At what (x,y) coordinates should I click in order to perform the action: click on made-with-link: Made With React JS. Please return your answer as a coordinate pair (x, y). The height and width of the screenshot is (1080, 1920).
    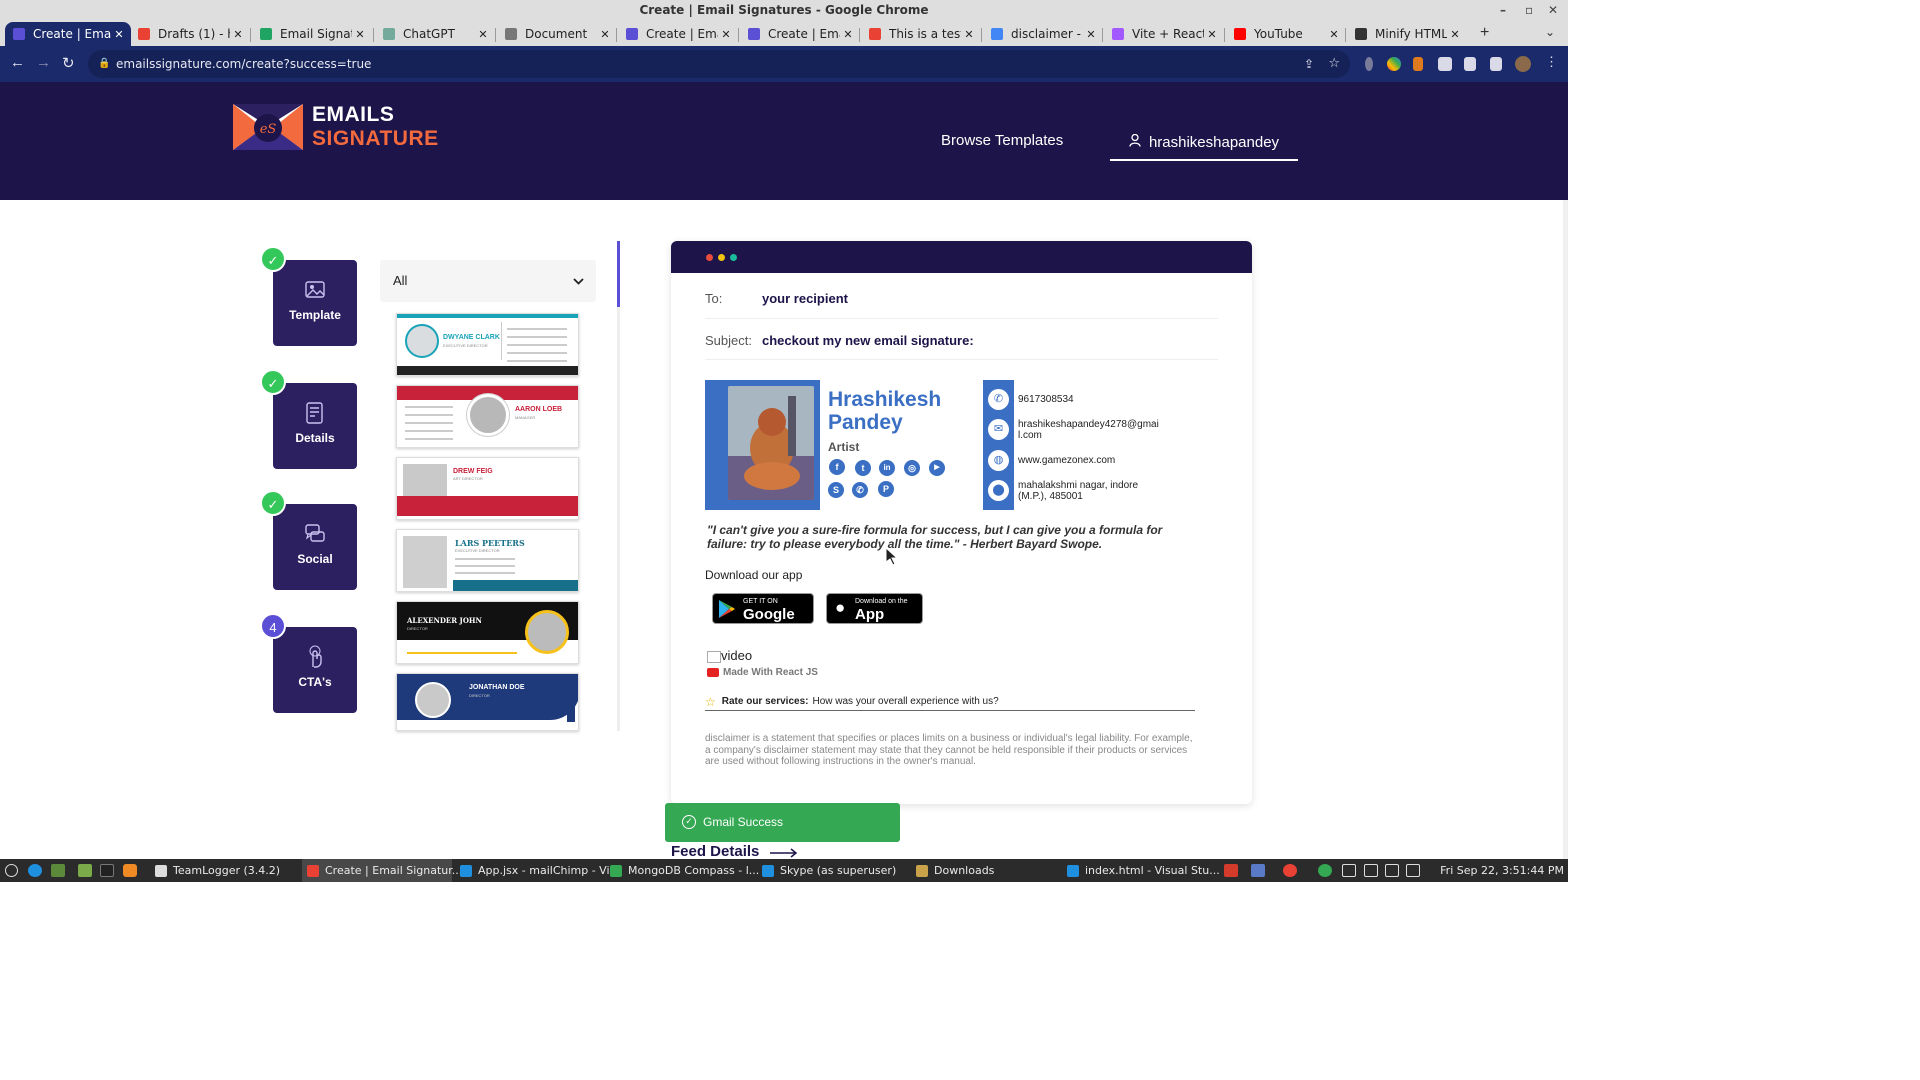
    Looking at the image, I should click on (762, 672).